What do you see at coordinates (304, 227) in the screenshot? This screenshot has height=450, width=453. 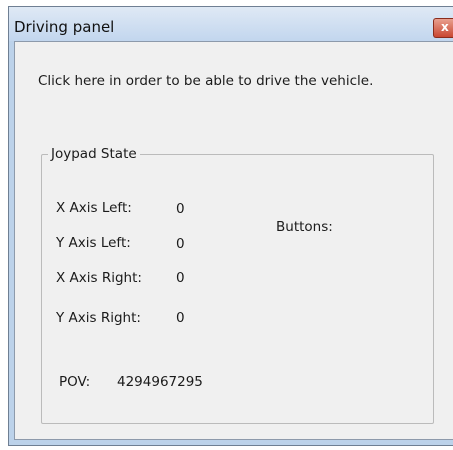 I see `buttons-label: Buttons:` at bounding box center [304, 227].